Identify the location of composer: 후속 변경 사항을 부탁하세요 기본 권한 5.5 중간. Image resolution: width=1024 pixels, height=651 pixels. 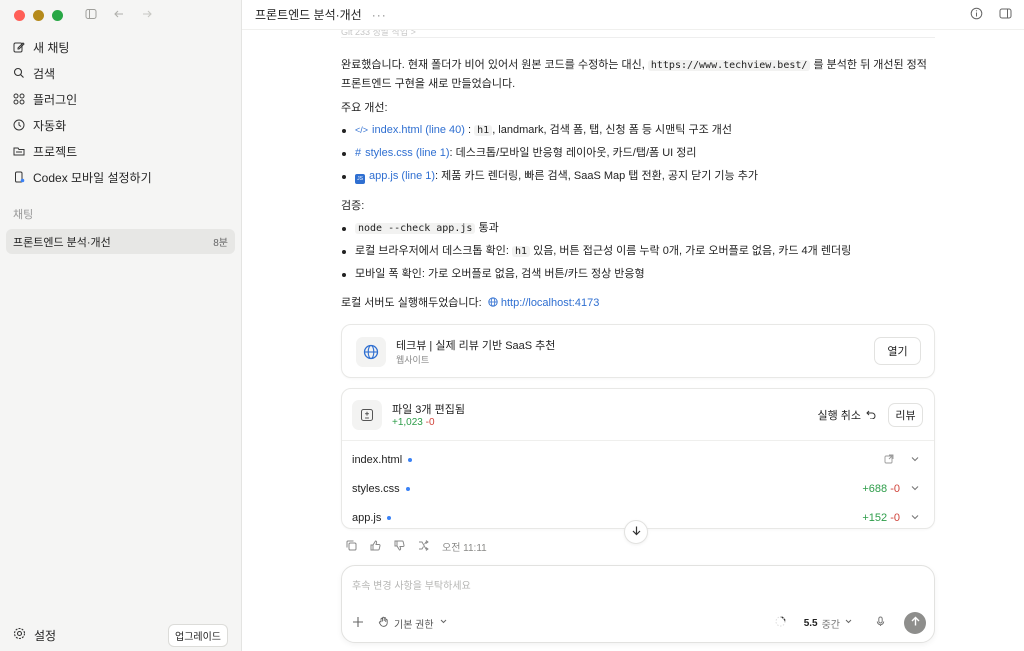
(638, 604).